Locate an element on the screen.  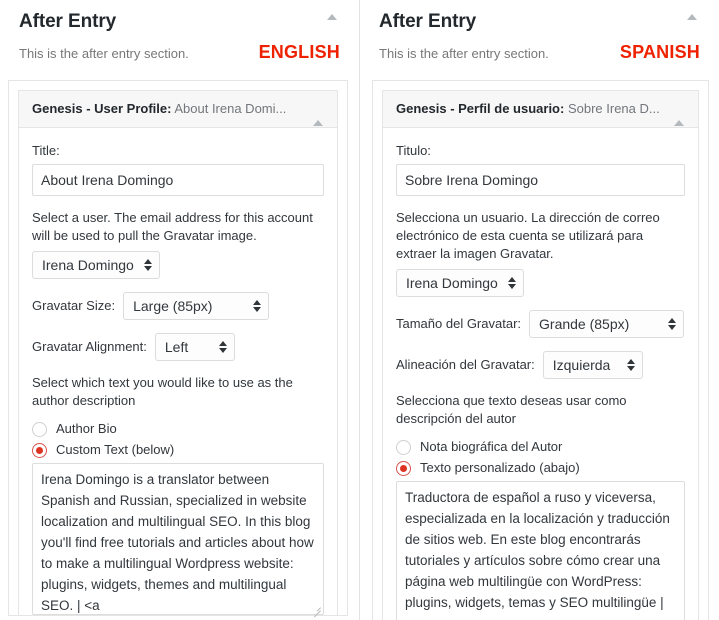
title-label: Titulo: is located at coordinates (413, 150).